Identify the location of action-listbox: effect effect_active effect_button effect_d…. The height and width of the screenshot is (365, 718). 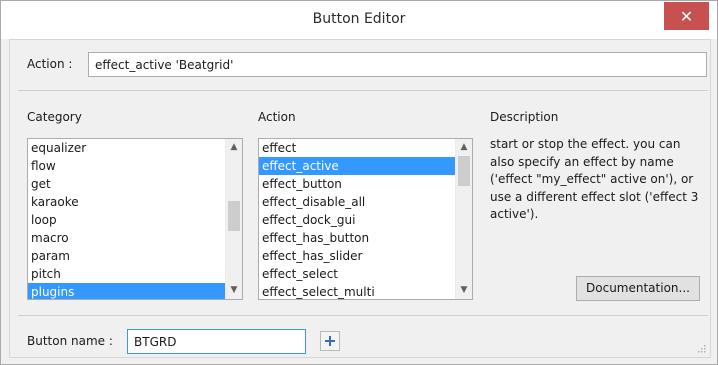
(365, 219).